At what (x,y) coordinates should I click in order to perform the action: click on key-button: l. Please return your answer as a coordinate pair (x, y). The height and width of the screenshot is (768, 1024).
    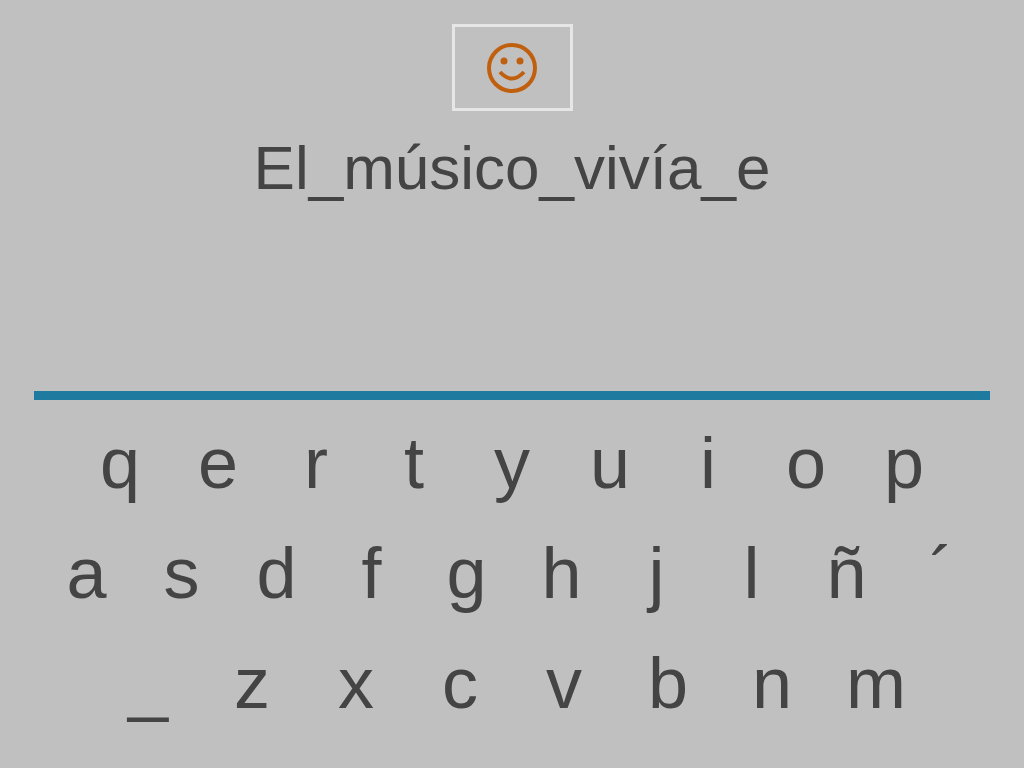
    Looking at the image, I should click on (751, 573).